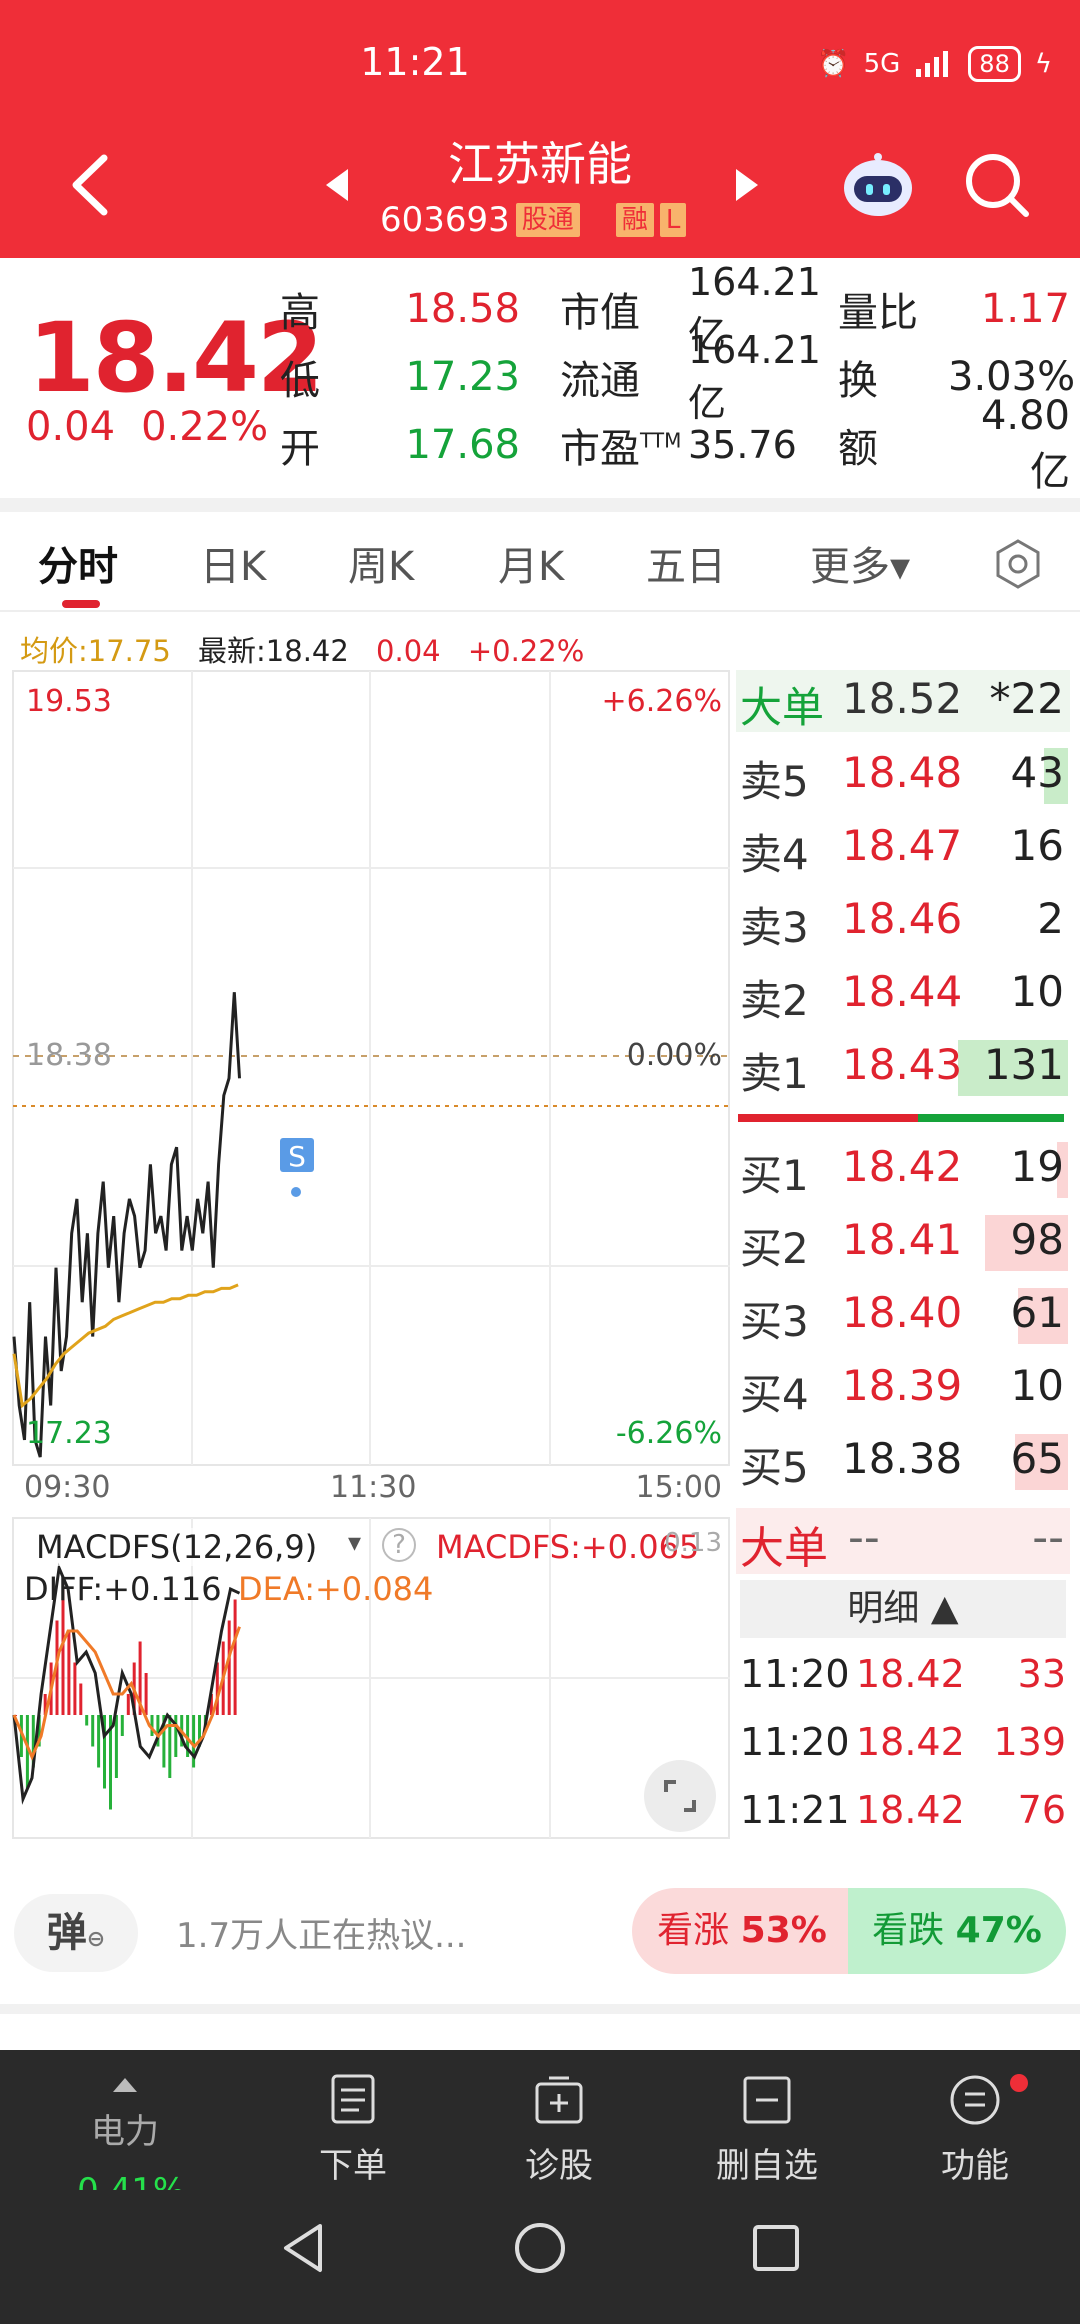 The height and width of the screenshot is (2324, 1080). Describe the element at coordinates (686, 563) in the screenshot. I see `tab-five-day: 五日` at that location.